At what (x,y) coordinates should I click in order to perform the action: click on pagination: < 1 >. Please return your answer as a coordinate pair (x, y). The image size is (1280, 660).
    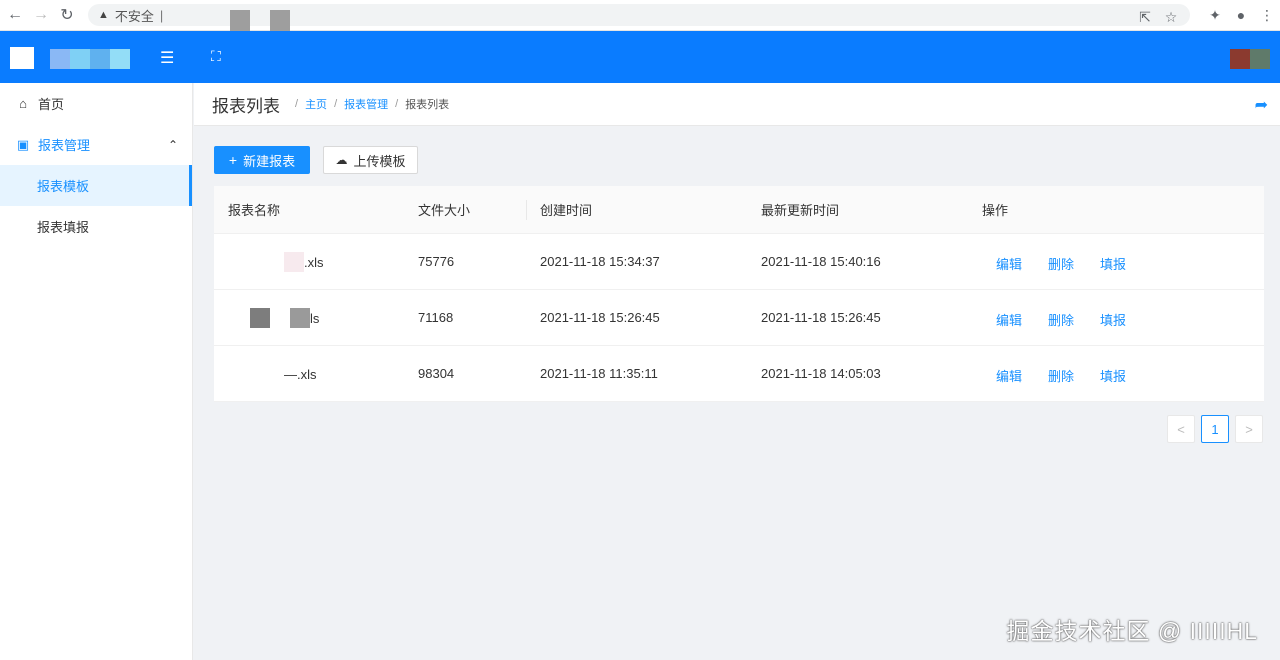
    Looking at the image, I should click on (1218, 429).